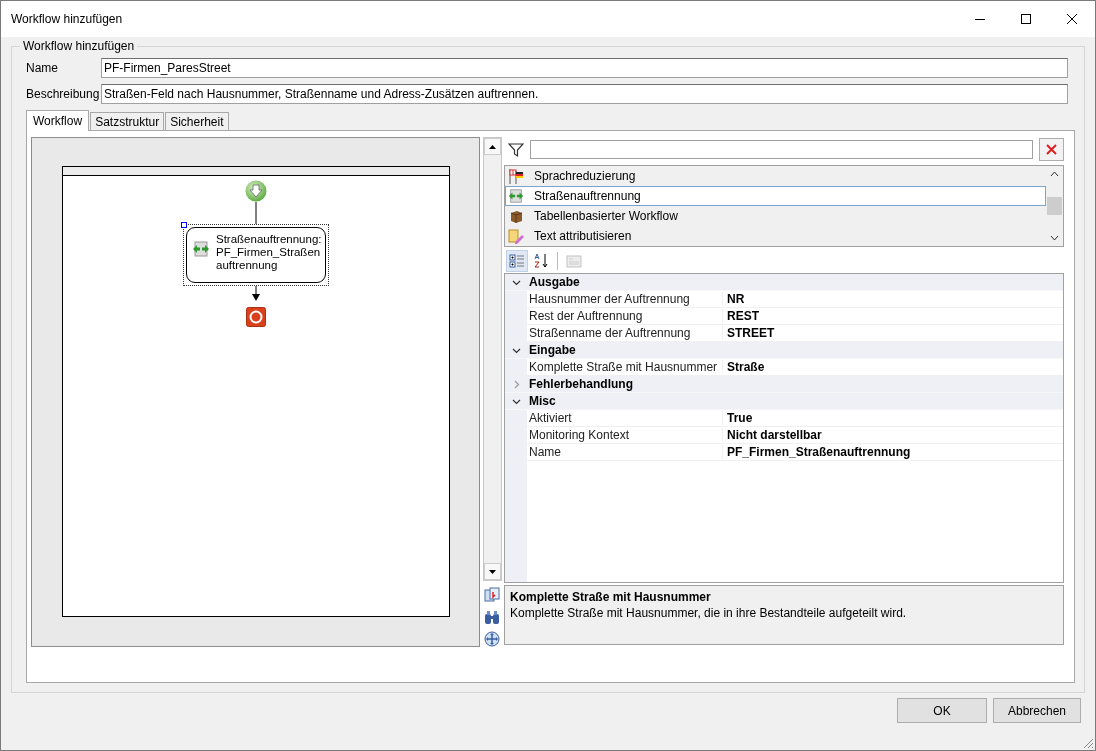  Describe the element at coordinates (625, 418) in the screenshot. I see `property-name: Aktiviert` at that location.